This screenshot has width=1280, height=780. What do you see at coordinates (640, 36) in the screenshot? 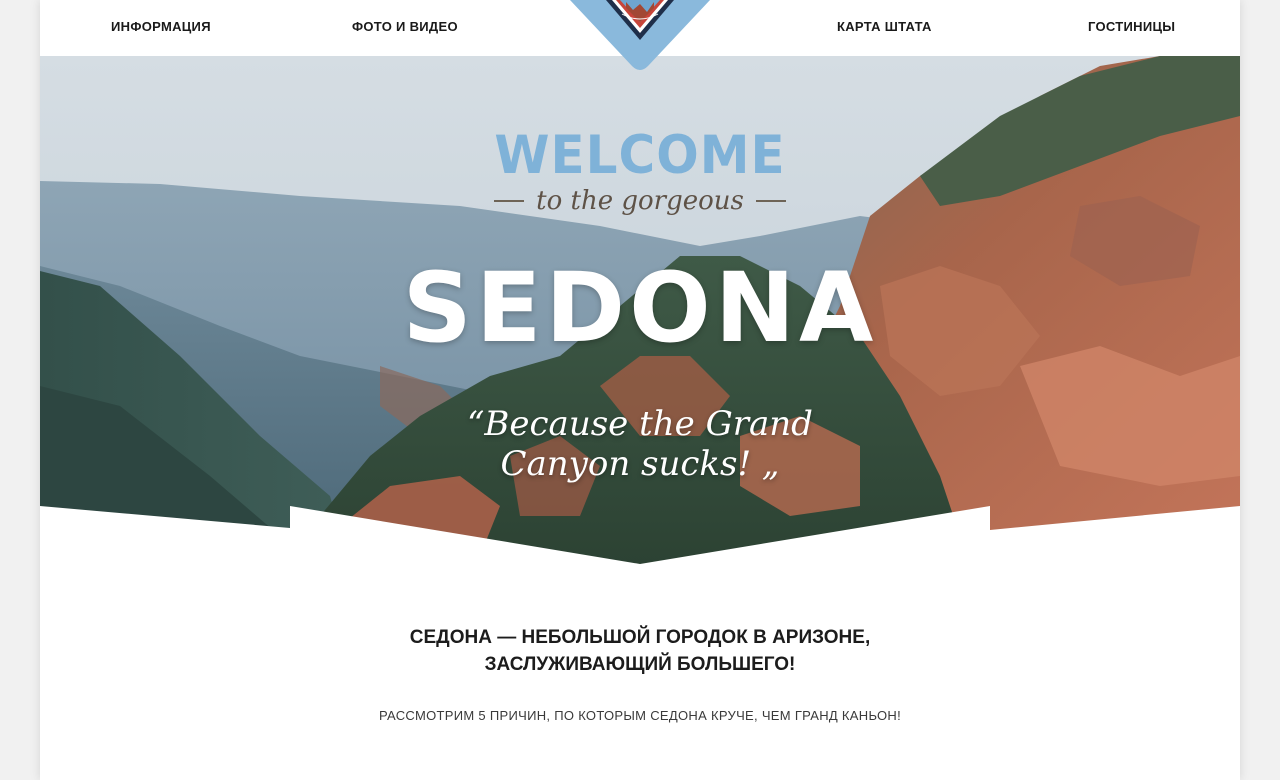
I see `city-of-sedona-logo` at bounding box center [640, 36].